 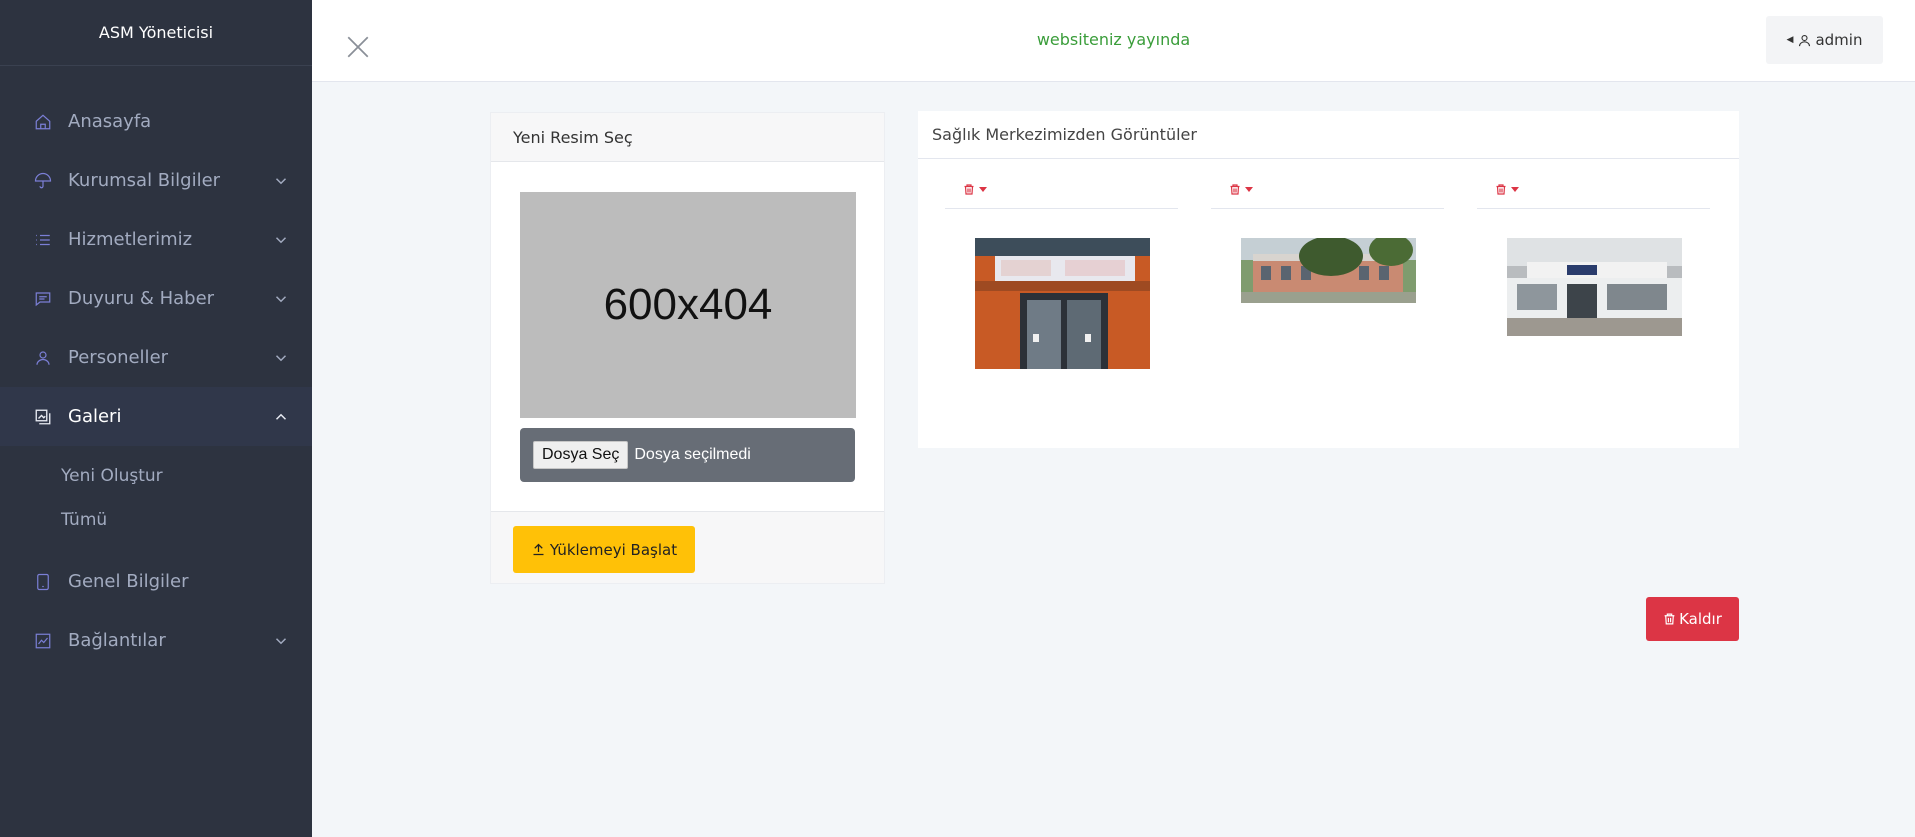 What do you see at coordinates (687, 137) in the screenshot?
I see `upload-card-title: Yeni Resim Seç` at bounding box center [687, 137].